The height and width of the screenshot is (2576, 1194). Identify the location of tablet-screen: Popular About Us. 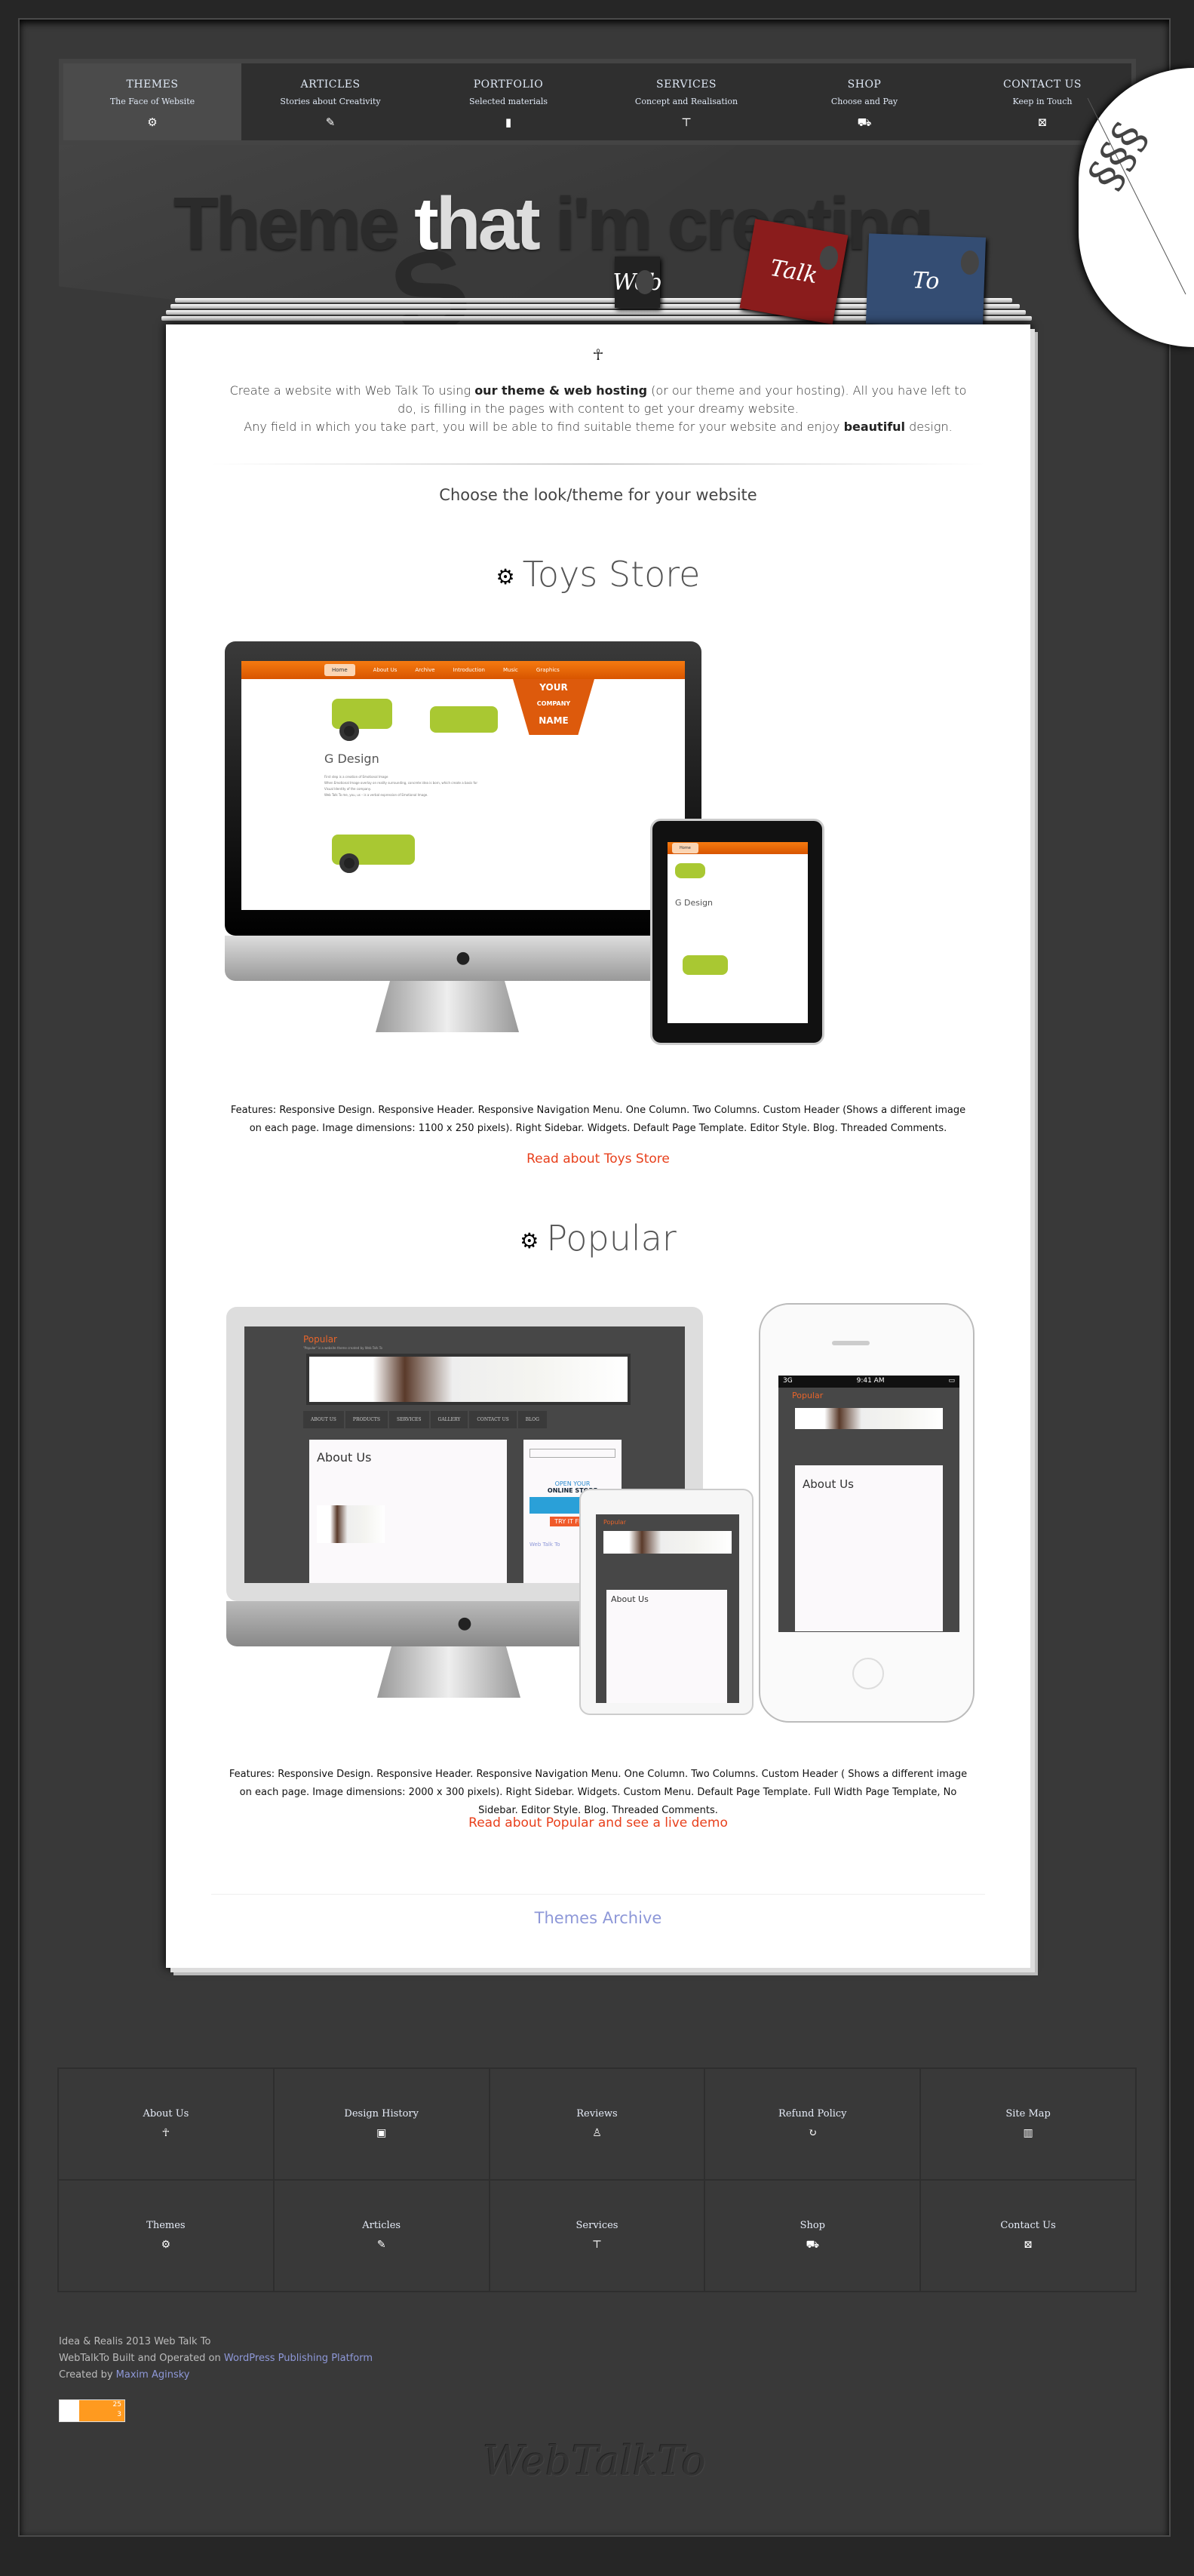
(668, 1608).